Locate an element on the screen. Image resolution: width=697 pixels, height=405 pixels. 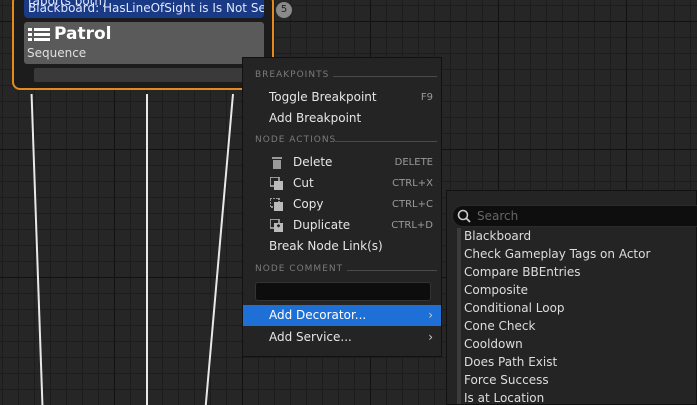
node-comment-input is located at coordinates (343, 291).